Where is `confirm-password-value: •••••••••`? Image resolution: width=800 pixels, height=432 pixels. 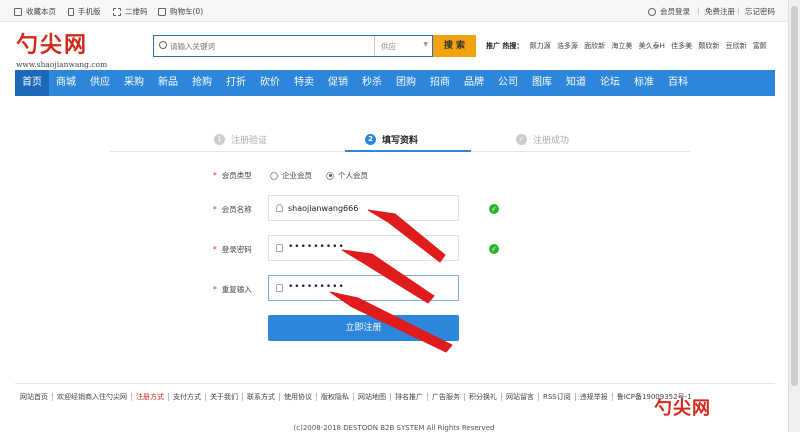 confirm-password-value: ••••••••• is located at coordinates (316, 287).